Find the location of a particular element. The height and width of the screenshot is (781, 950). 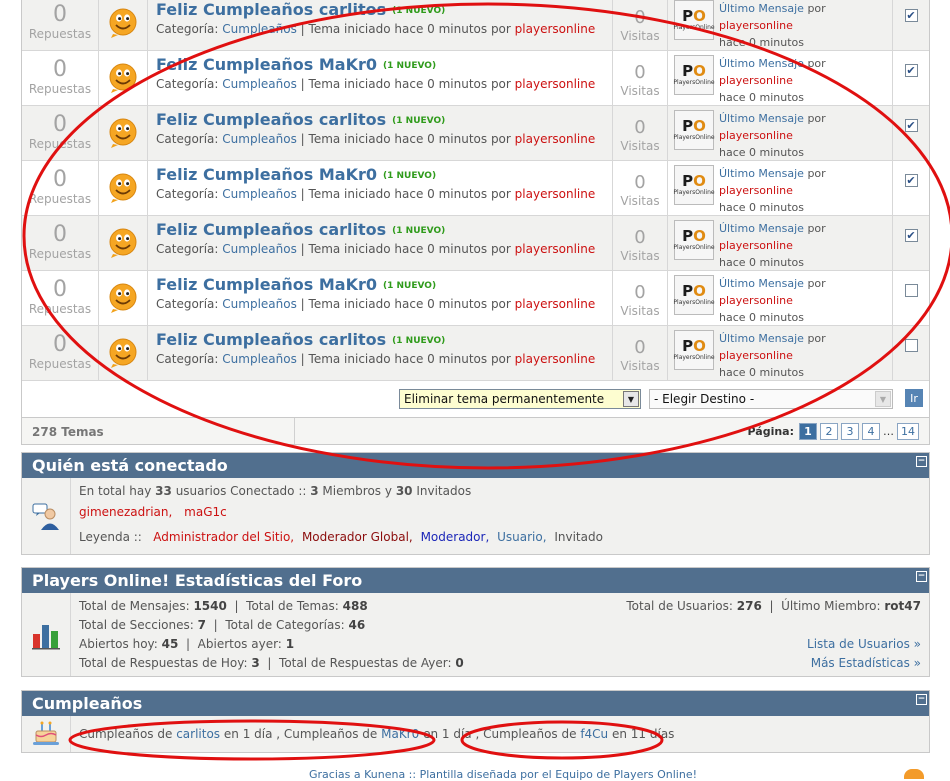

started-text: | Tema iniciado hace 0 minutos por is located at coordinates (405, 29).